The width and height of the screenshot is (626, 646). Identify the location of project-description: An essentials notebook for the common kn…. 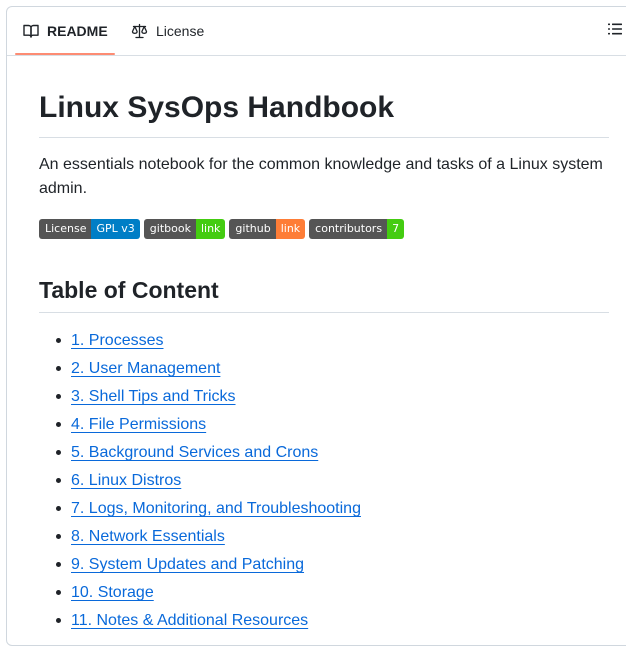
(321, 176).